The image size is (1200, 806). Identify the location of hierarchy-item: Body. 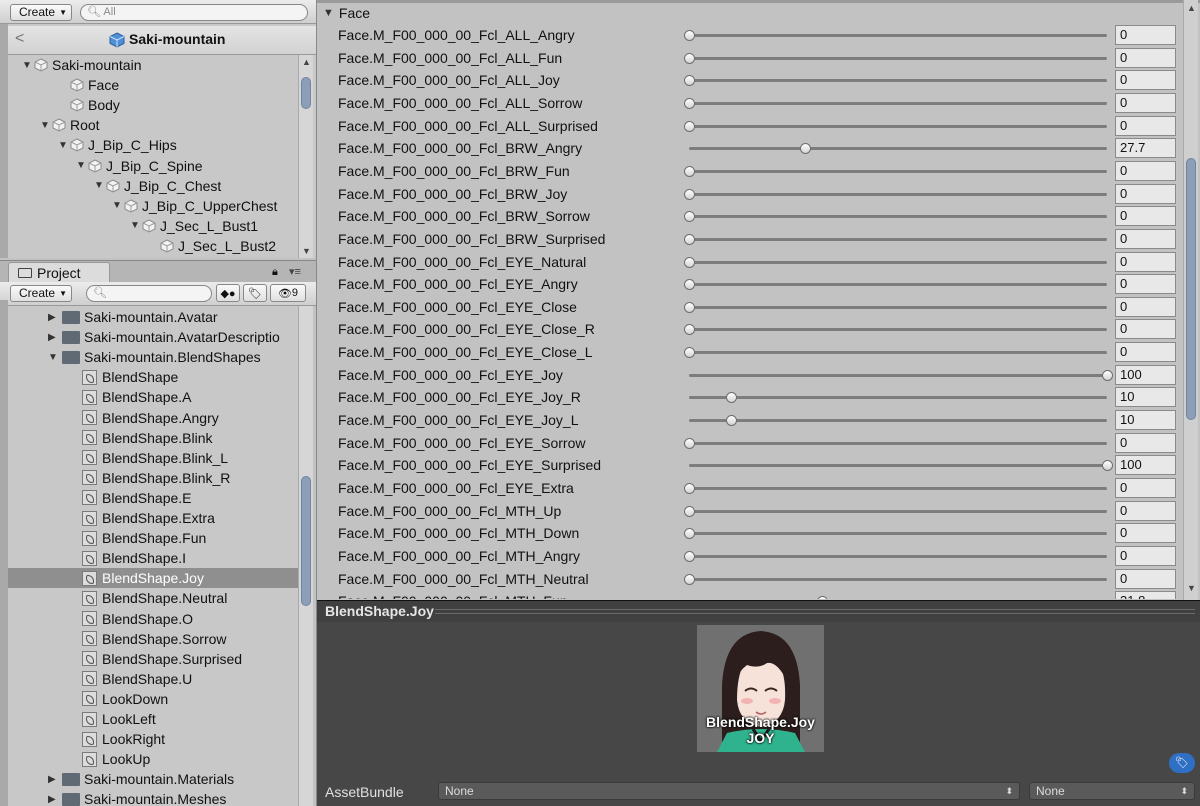
(89, 105).